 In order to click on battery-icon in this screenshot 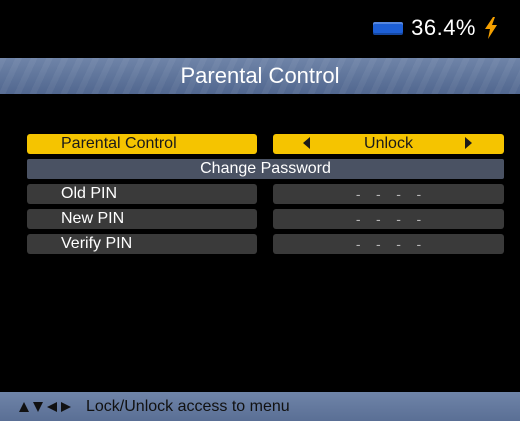, I will do `click(388, 28)`.